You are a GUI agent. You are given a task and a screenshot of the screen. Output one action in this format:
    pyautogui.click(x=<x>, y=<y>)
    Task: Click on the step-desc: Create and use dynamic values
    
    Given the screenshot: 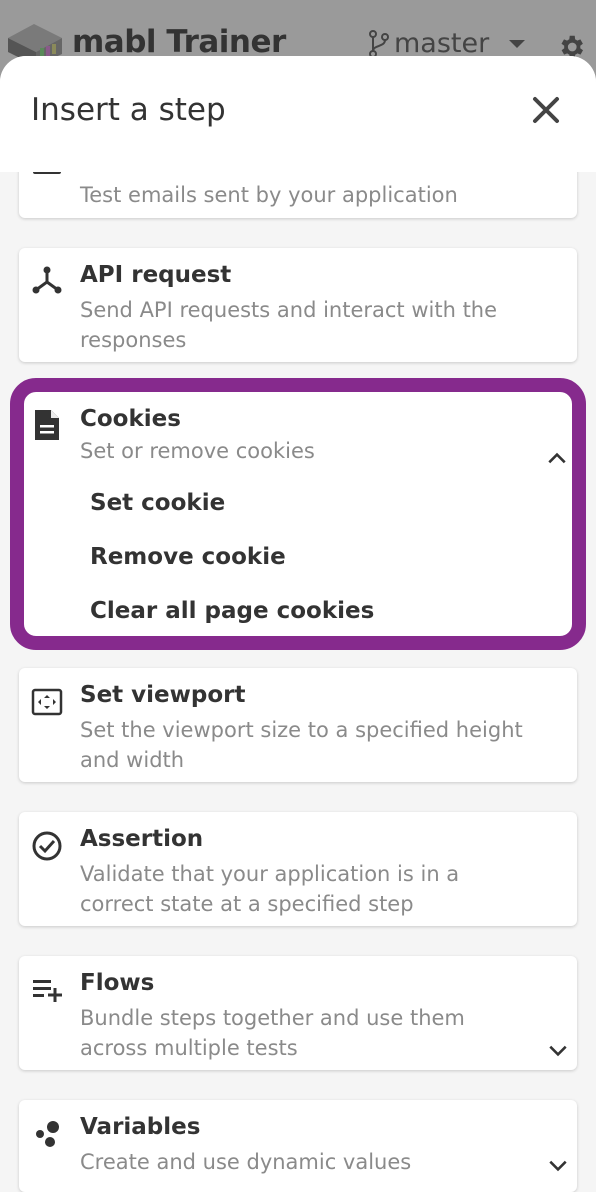 What is the action you would take?
    pyautogui.click(x=246, y=1162)
    